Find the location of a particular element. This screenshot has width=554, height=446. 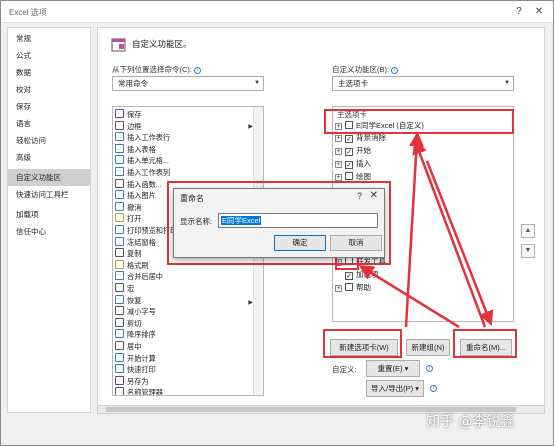

dialog-title: 重命名 is located at coordinates (192, 198).